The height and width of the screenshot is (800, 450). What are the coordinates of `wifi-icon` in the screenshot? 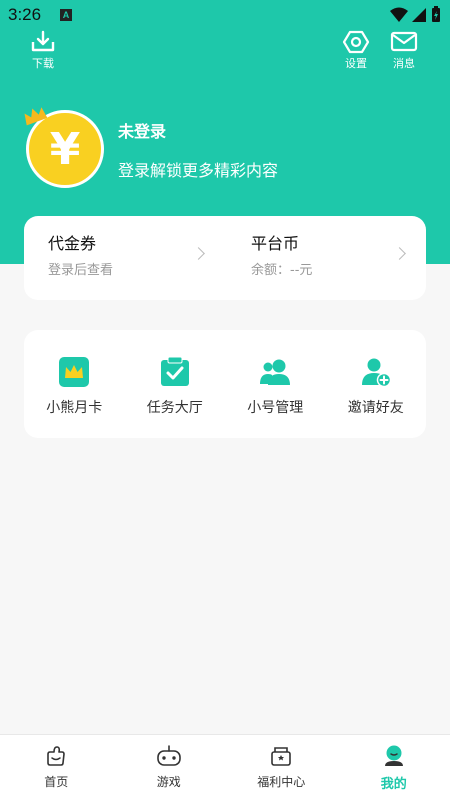 It's located at (399, 14).